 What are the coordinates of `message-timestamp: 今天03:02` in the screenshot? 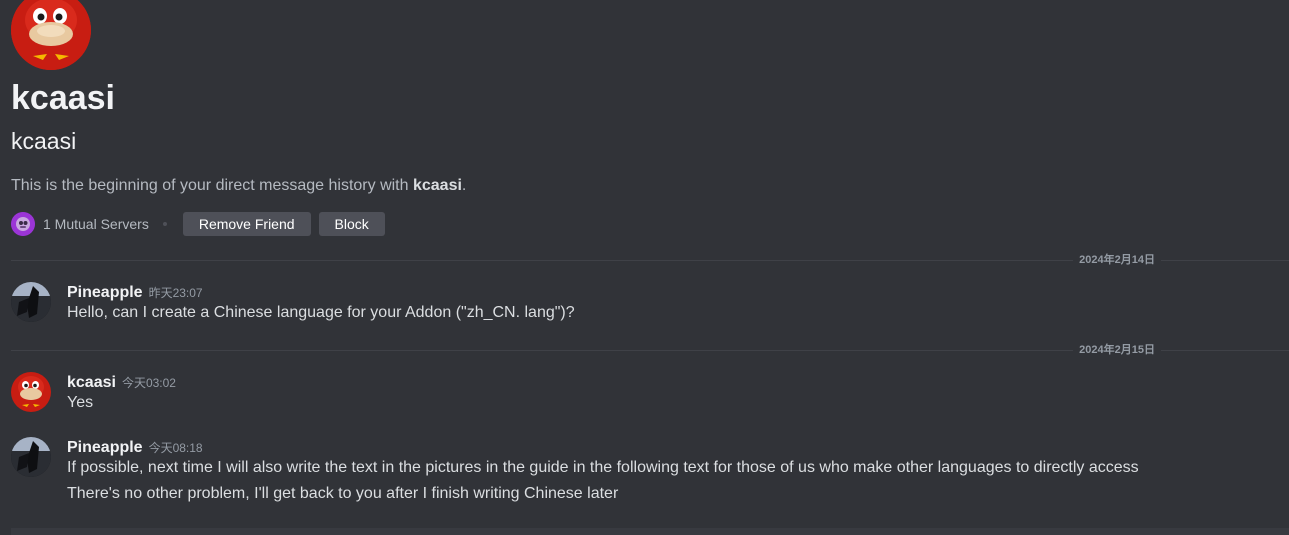 It's located at (148, 383).